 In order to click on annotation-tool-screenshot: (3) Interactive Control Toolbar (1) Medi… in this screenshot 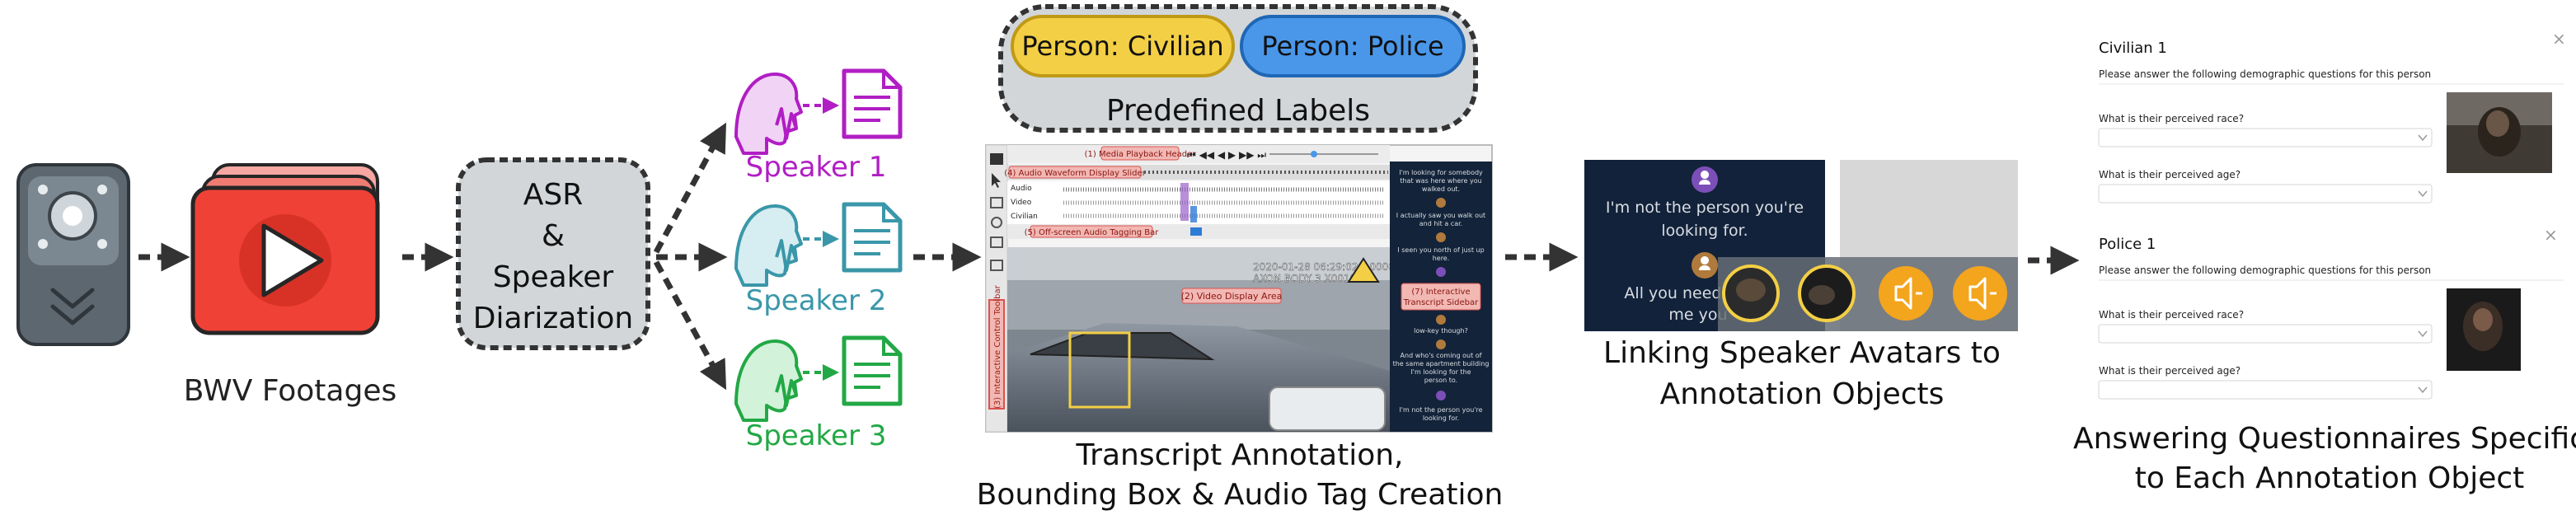, I will do `click(1239, 288)`.